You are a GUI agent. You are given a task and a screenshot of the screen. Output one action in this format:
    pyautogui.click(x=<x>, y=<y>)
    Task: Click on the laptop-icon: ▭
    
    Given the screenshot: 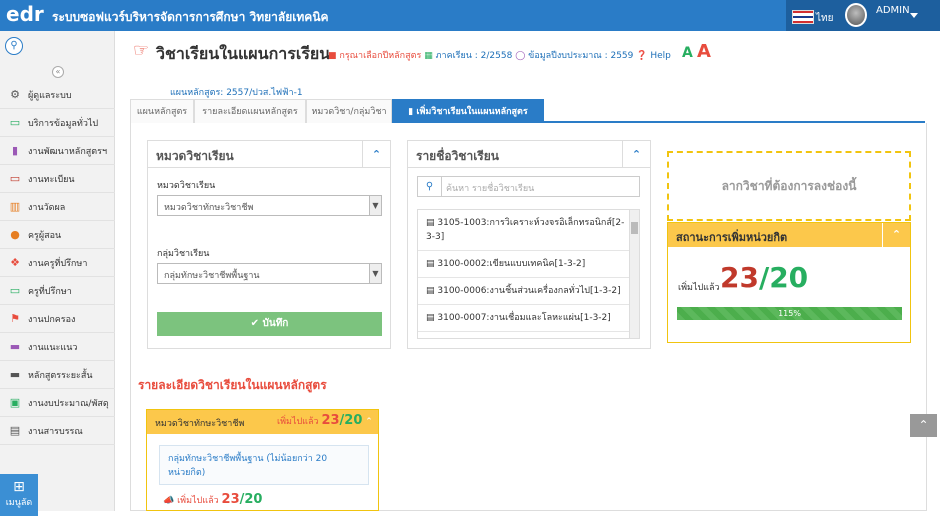 What is the action you would take?
    pyautogui.click(x=15, y=290)
    